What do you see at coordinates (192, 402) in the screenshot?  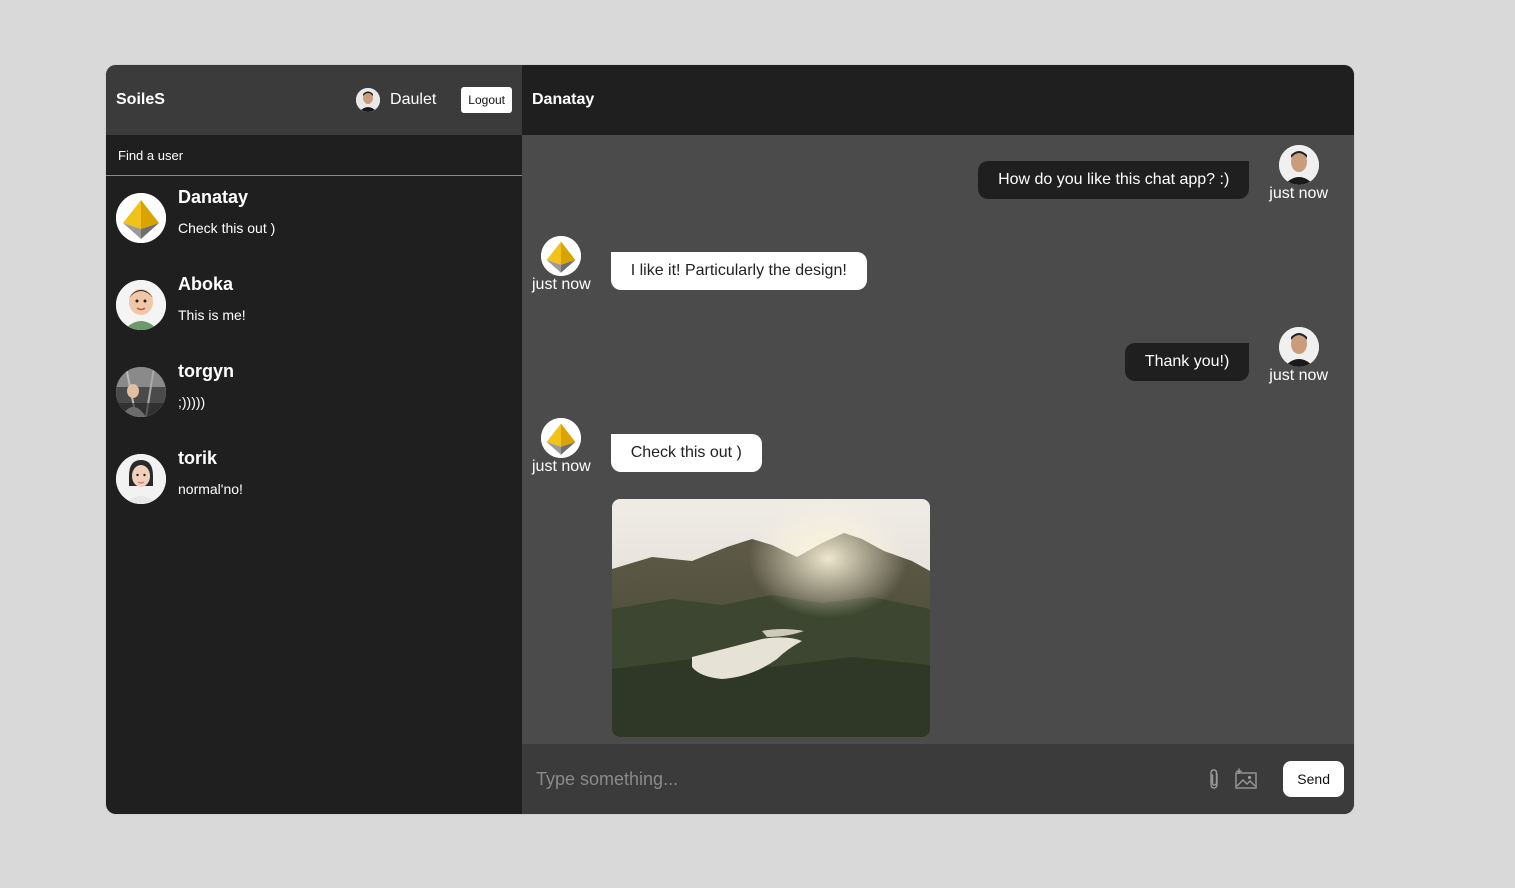 I see `chat-last-message: ;)))))` at bounding box center [192, 402].